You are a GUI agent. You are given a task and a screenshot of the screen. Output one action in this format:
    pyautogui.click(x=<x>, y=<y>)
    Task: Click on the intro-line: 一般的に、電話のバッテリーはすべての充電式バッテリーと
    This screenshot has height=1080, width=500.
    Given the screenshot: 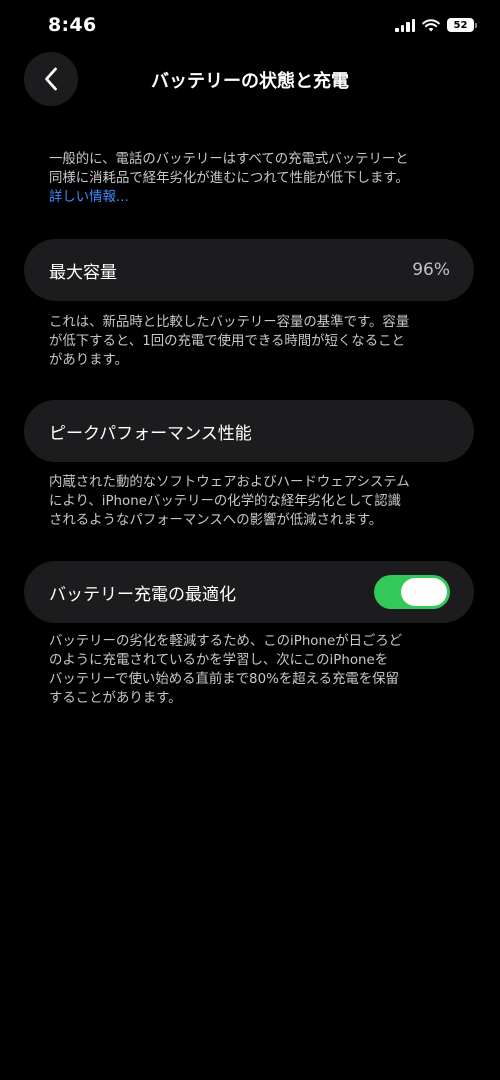 What is the action you would take?
    pyautogui.click(x=229, y=159)
    